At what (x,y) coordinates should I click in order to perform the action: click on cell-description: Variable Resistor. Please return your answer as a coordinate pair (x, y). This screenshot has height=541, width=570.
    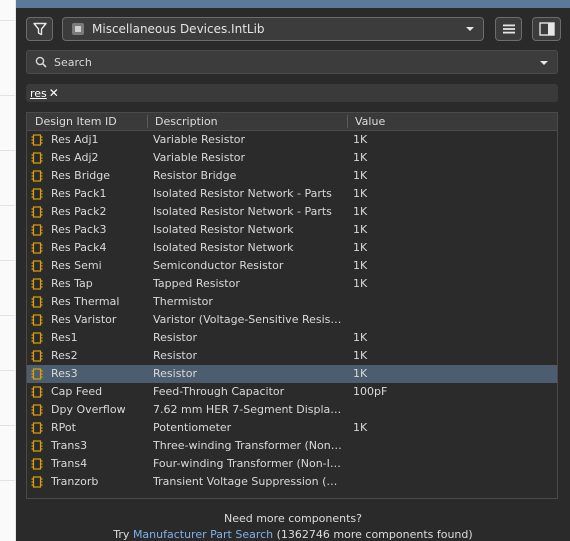
    Looking at the image, I should click on (199, 157).